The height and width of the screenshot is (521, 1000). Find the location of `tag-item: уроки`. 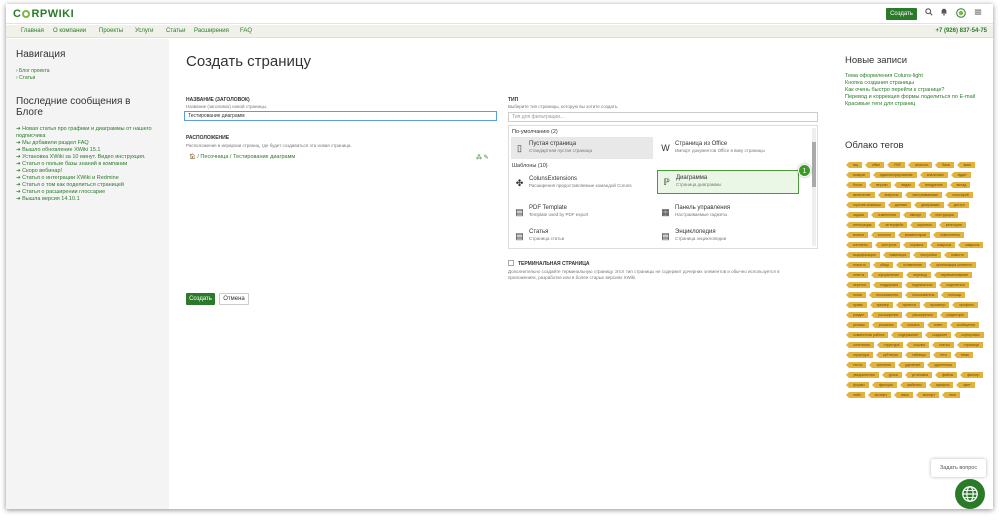

tag-item: уроки is located at coordinates (891, 375).